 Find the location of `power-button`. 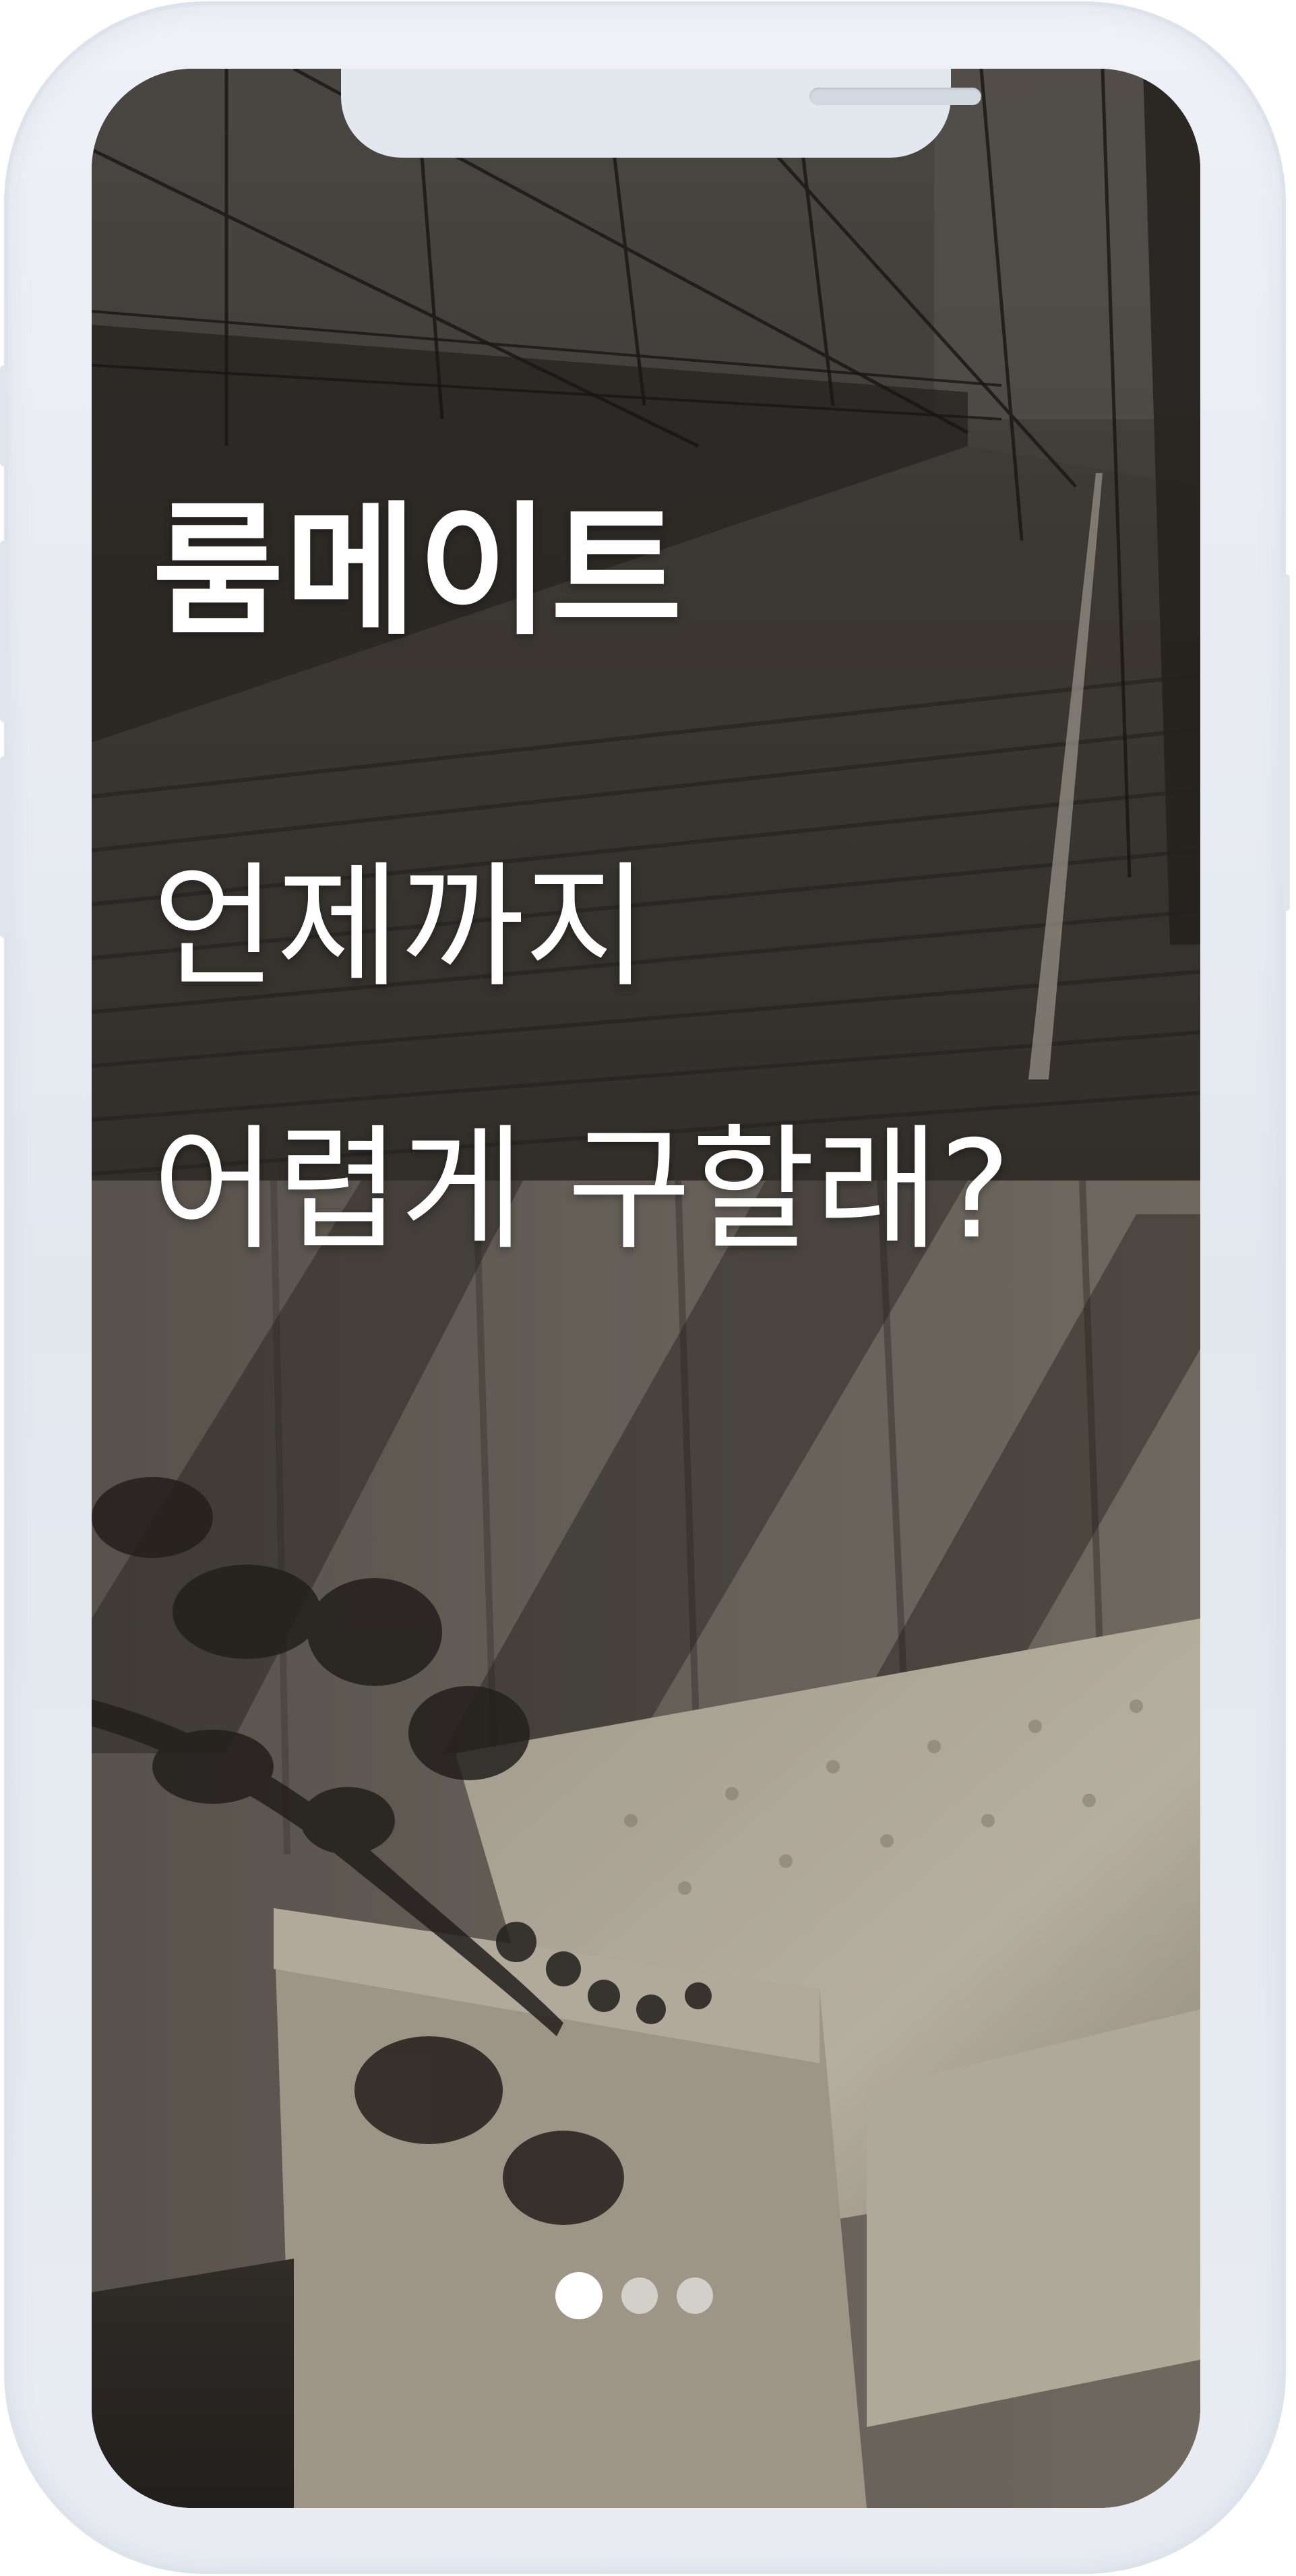

power-button is located at coordinates (1286, 742).